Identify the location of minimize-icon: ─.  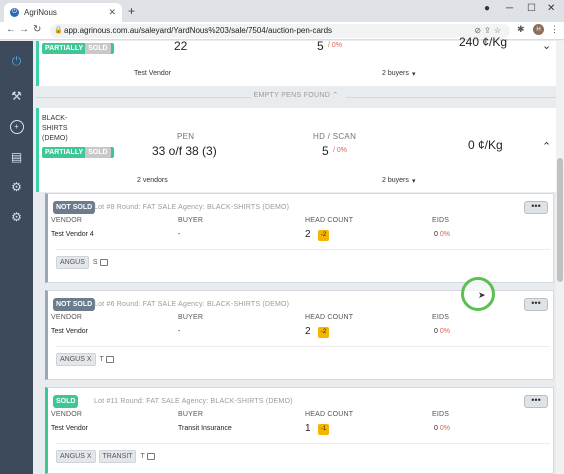
(509, 8).